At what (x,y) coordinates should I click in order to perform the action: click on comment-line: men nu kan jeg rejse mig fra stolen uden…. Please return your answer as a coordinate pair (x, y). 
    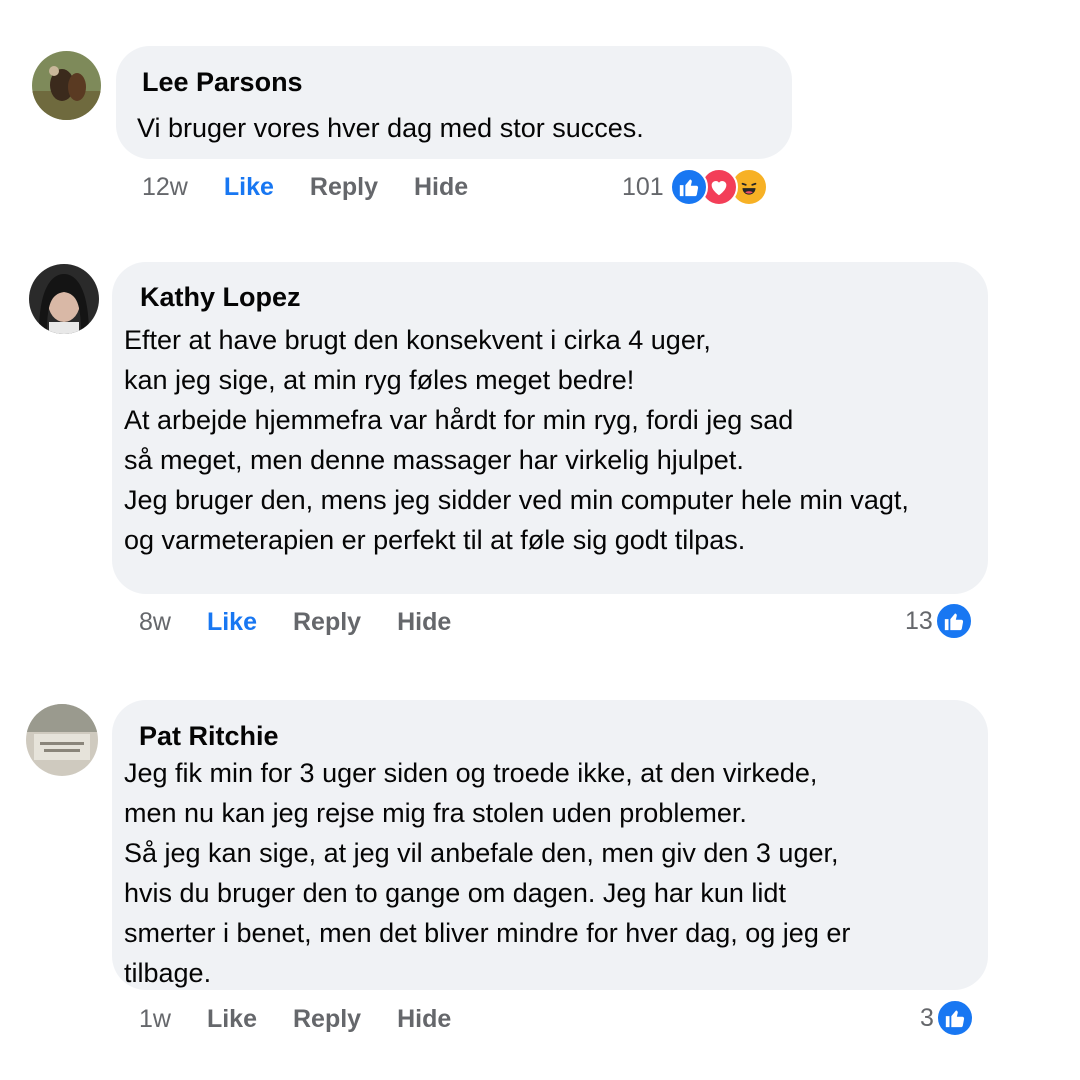
    Looking at the image, I should click on (435, 813).